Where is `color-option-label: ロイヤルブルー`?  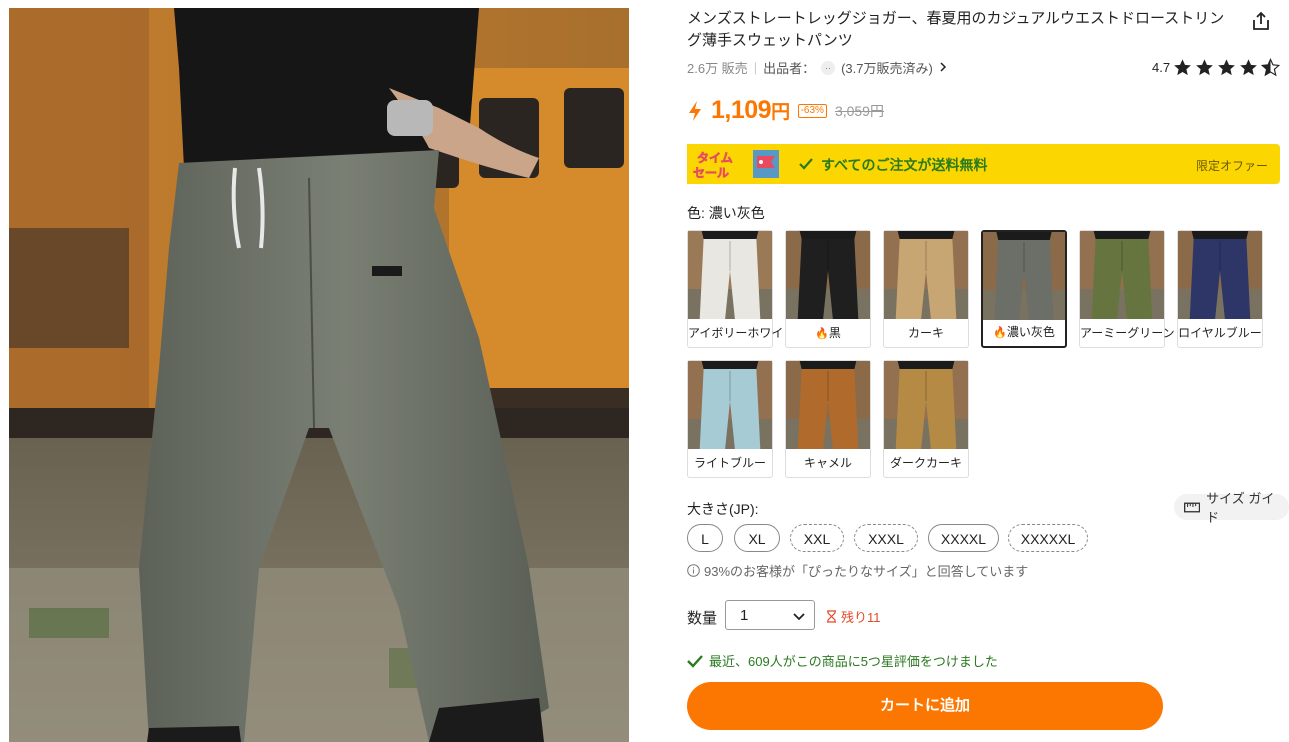 color-option-label: ロイヤルブルー is located at coordinates (1220, 332).